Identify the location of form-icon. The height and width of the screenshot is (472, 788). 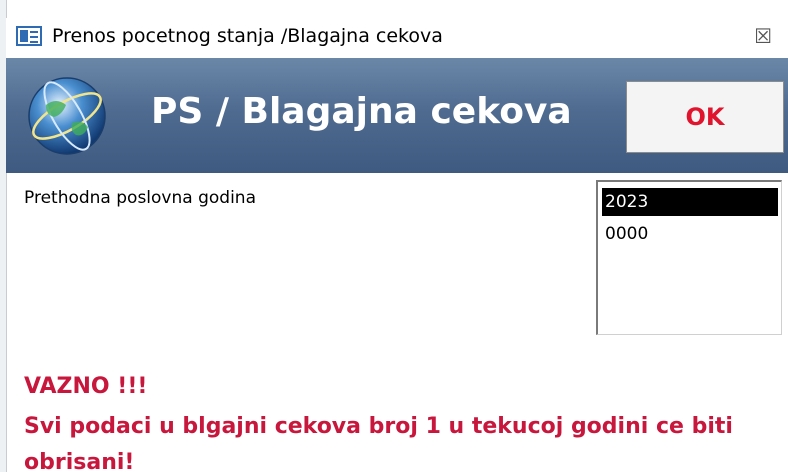
(29, 36).